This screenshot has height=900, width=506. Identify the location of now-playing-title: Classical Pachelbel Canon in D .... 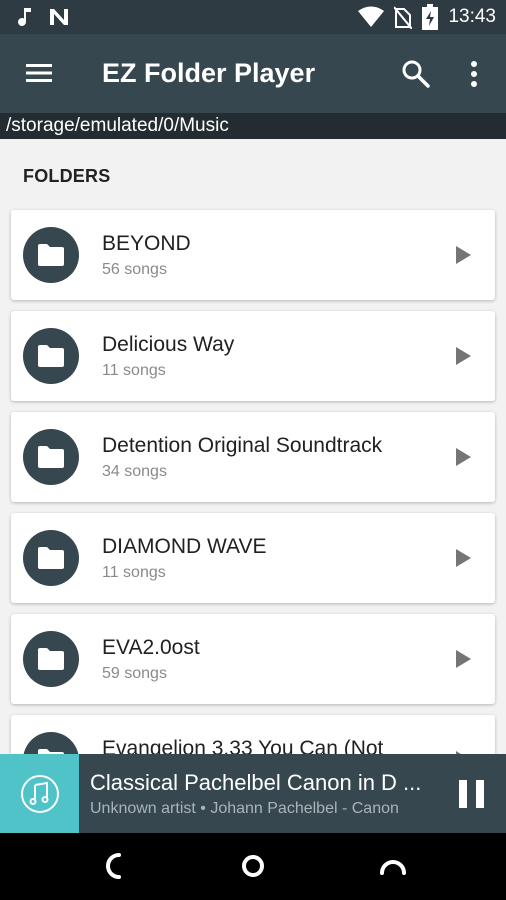
(256, 782).